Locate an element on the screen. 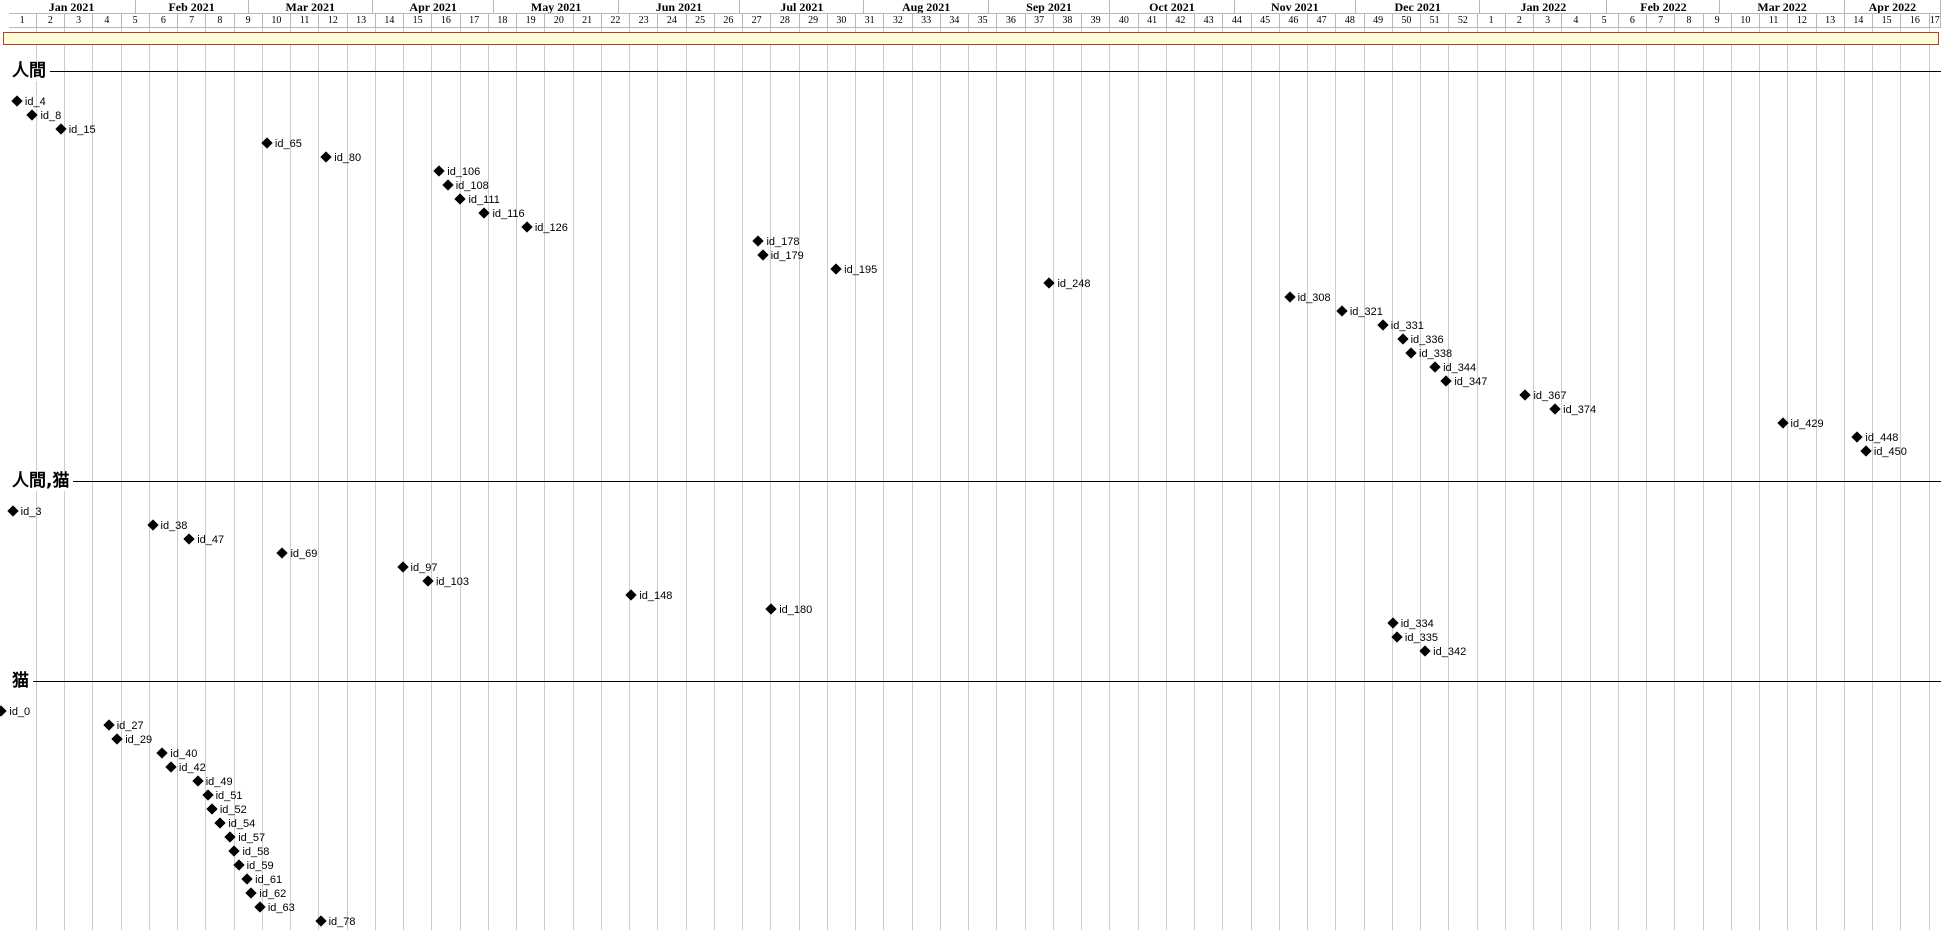 Image resolution: width=1941 pixels, height=930 pixels. week-header-cell: 12 is located at coordinates (333, 21).